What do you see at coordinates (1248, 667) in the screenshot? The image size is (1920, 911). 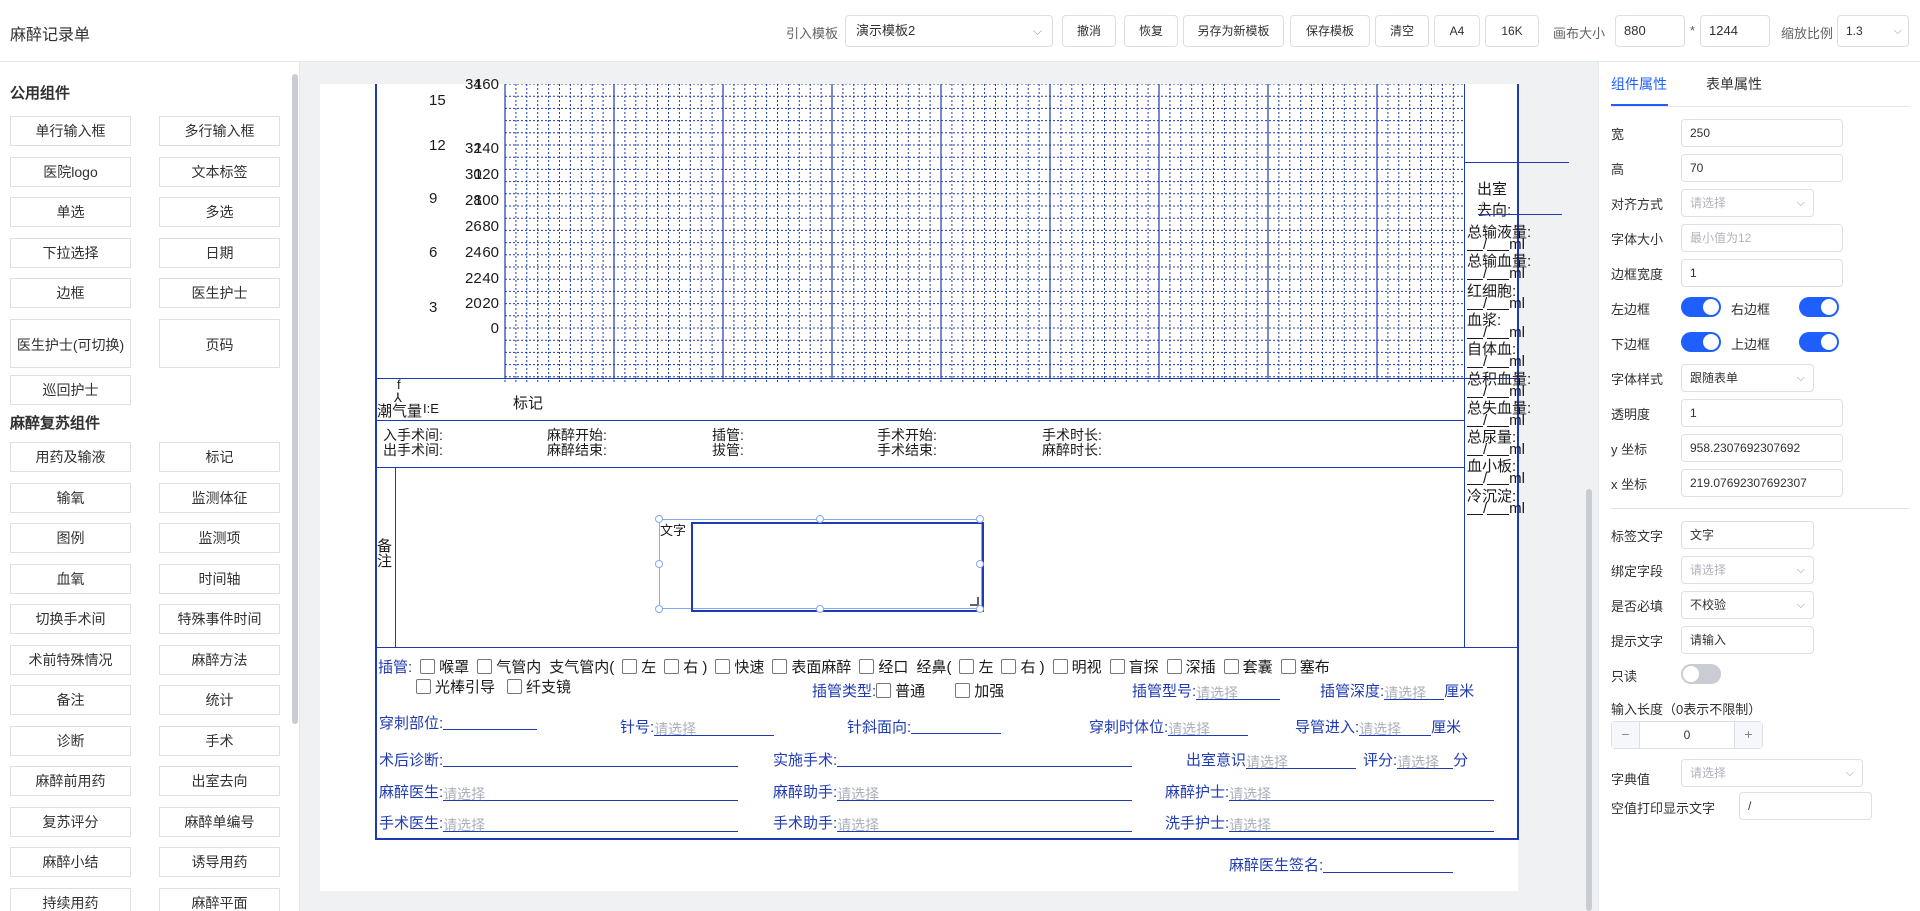 I see `intubation-option: 套囊` at bounding box center [1248, 667].